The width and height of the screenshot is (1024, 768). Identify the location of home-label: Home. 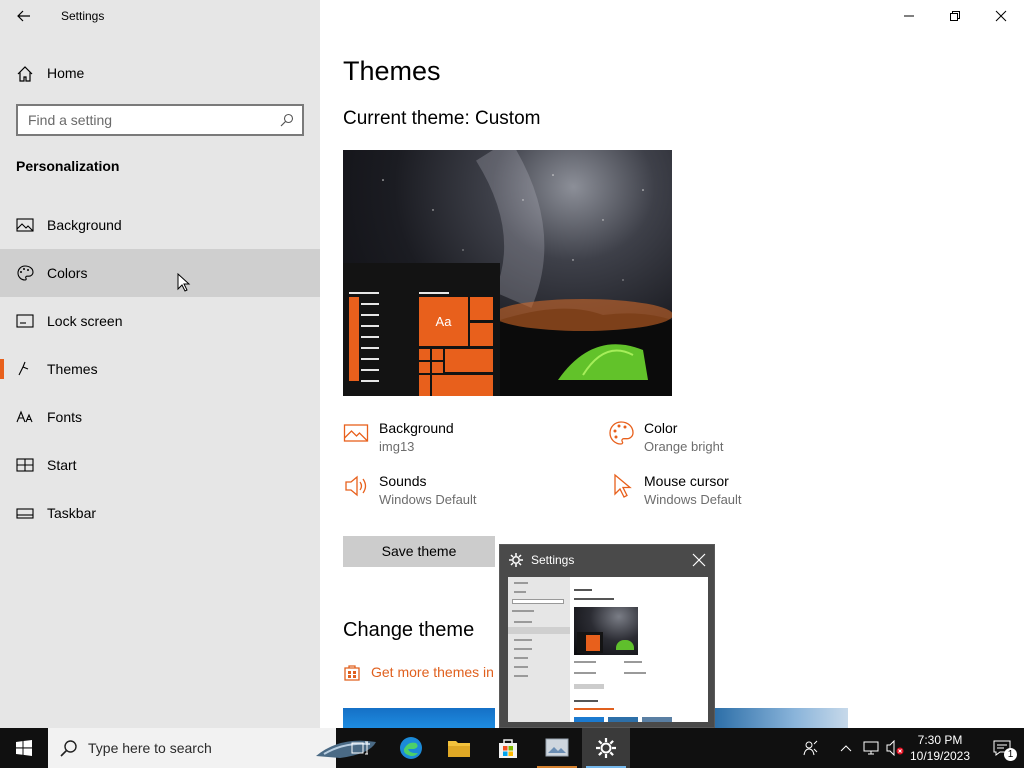
(66, 73).